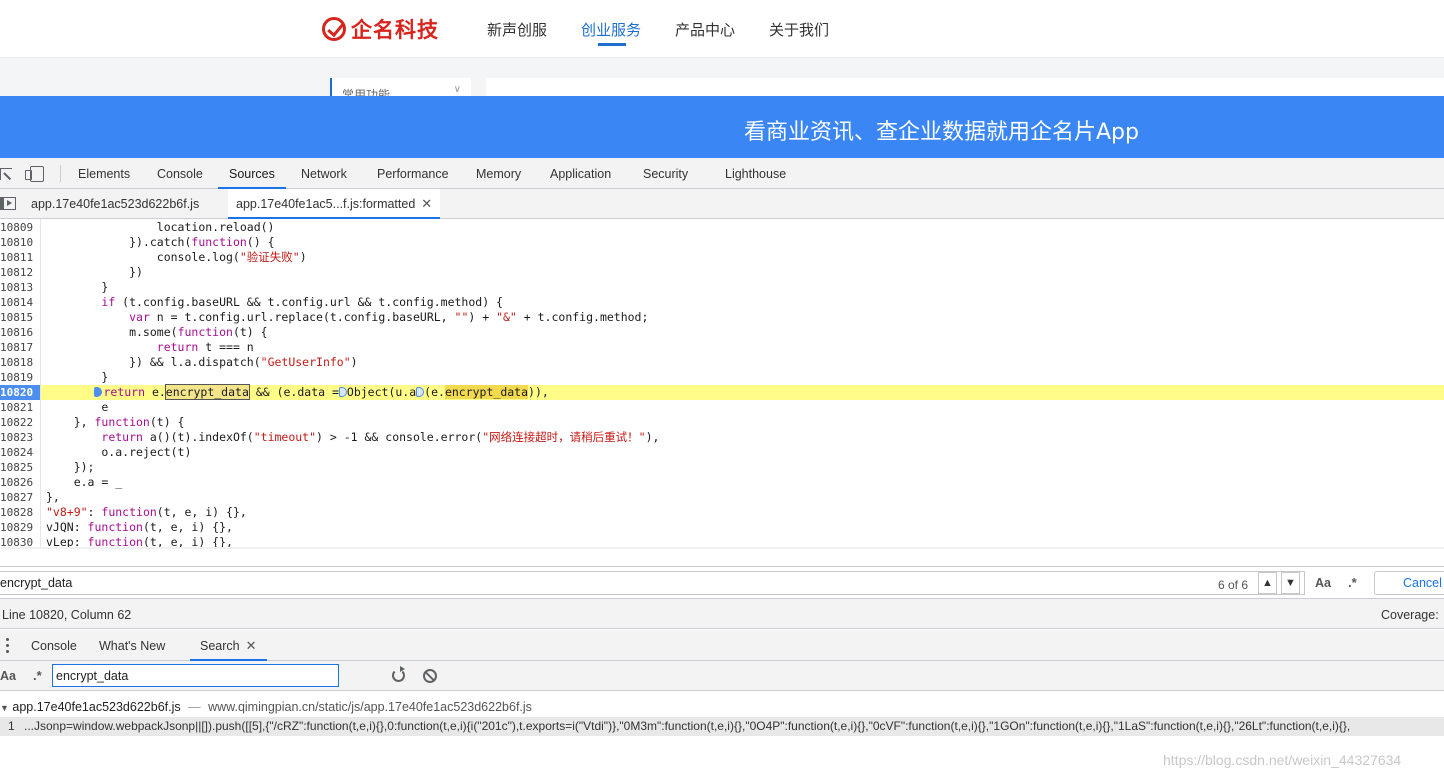 This screenshot has height=780, width=1444. Describe the element at coordinates (722, 452) in the screenshot. I see `code-line: 10824 o.a.reject(t)` at that location.